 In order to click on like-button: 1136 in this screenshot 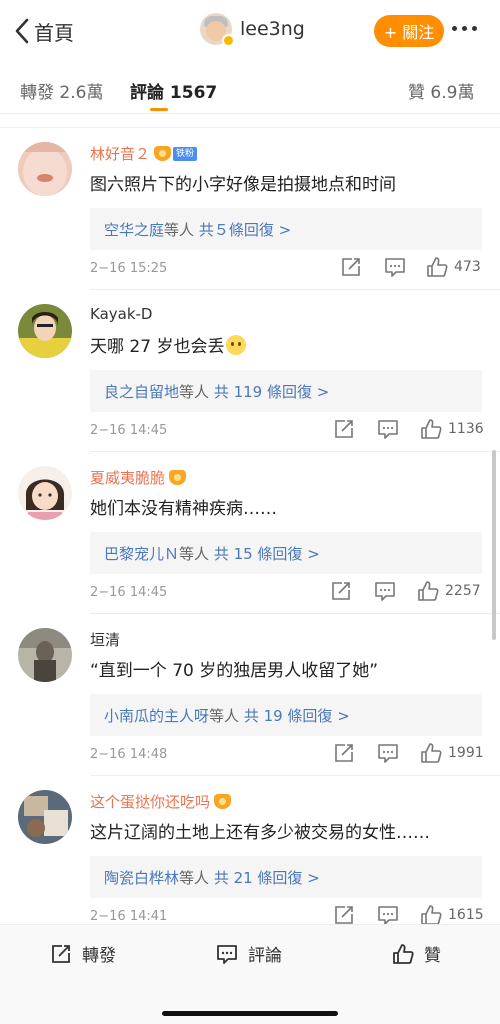, I will do `click(452, 429)`.